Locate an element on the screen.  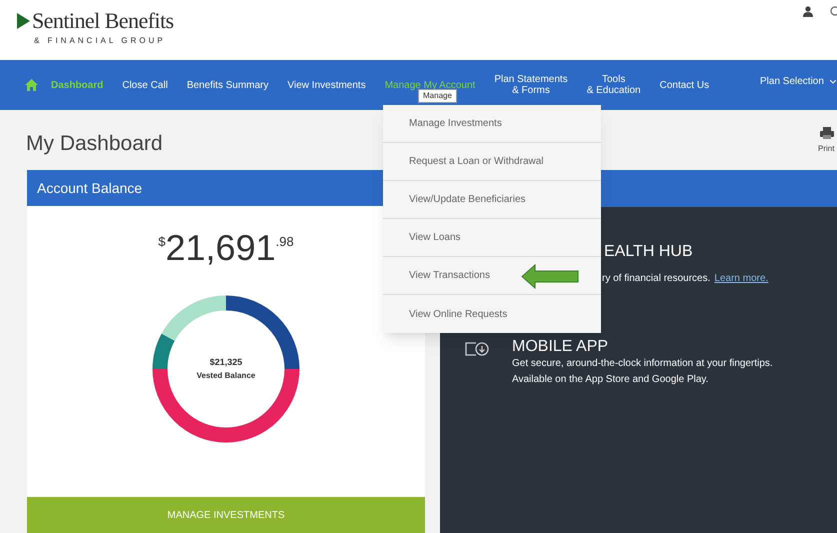
section-heading: EALTH HUB is located at coordinates (648, 252).